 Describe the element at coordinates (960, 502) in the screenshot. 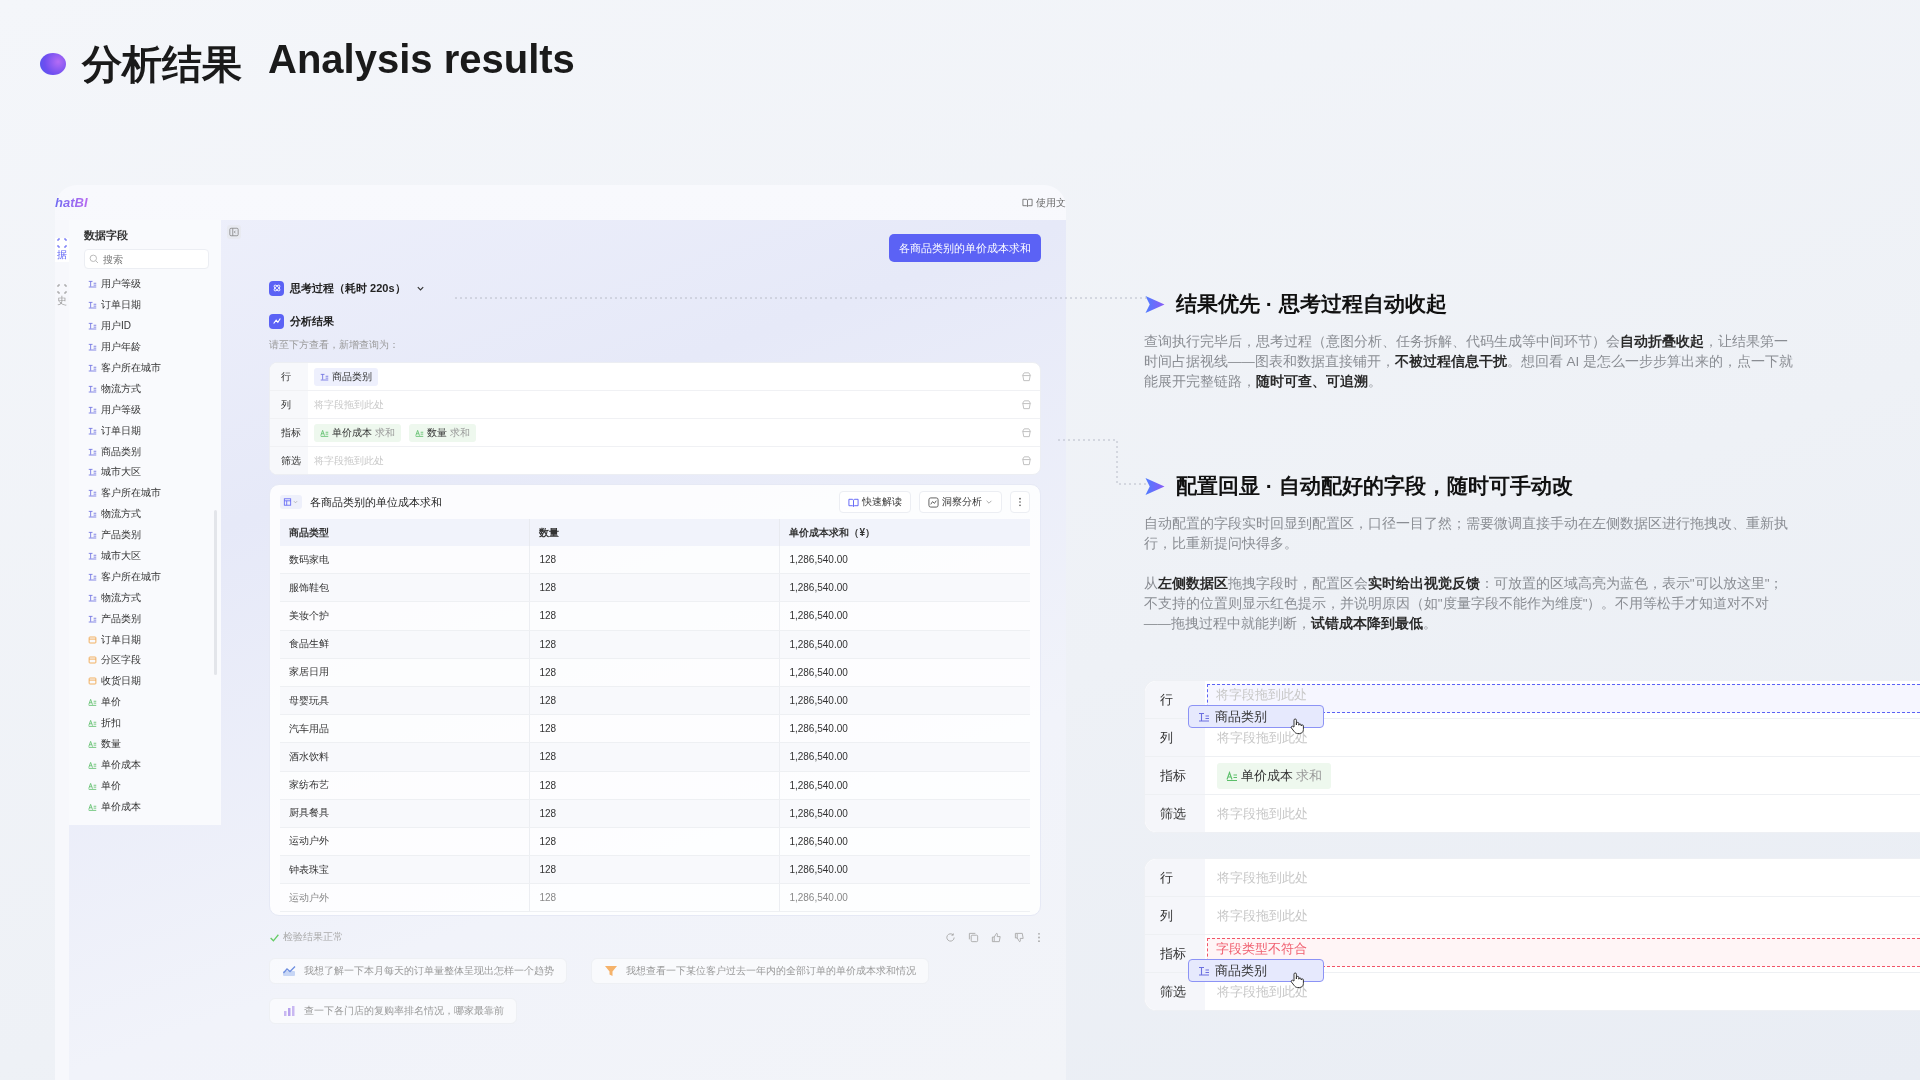

I see `toolbar-button: 洞察分析` at that location.